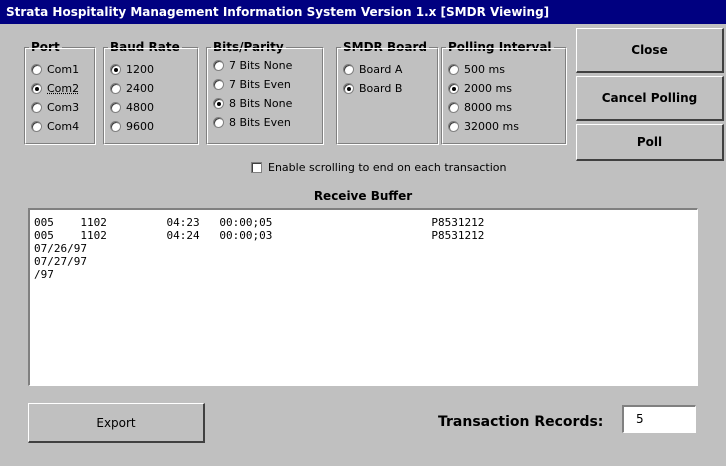  Describe the element at coordinates (60, 248) in the screenshot. I see `buffer-line: 07/26/97` at that location.